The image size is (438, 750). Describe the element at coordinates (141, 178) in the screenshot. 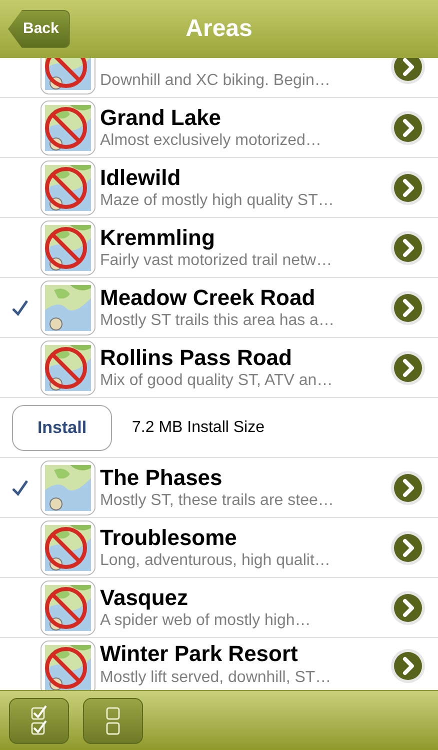

I see `area-title: Idlewild` at that location.